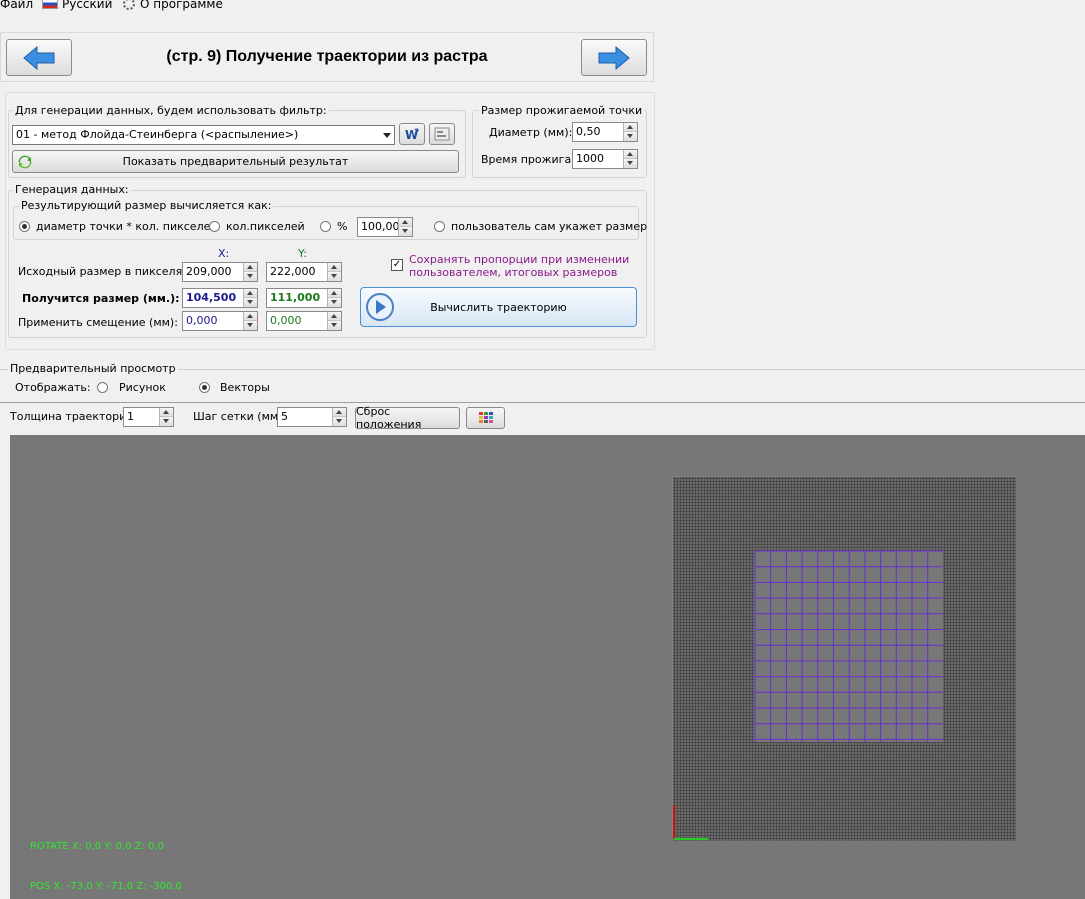 The image size is (1085, 899). What do you see at coordinates (220, 298) in the screenshot?
I see `result-x-input: 104,500` at bounding box center [220, 298].